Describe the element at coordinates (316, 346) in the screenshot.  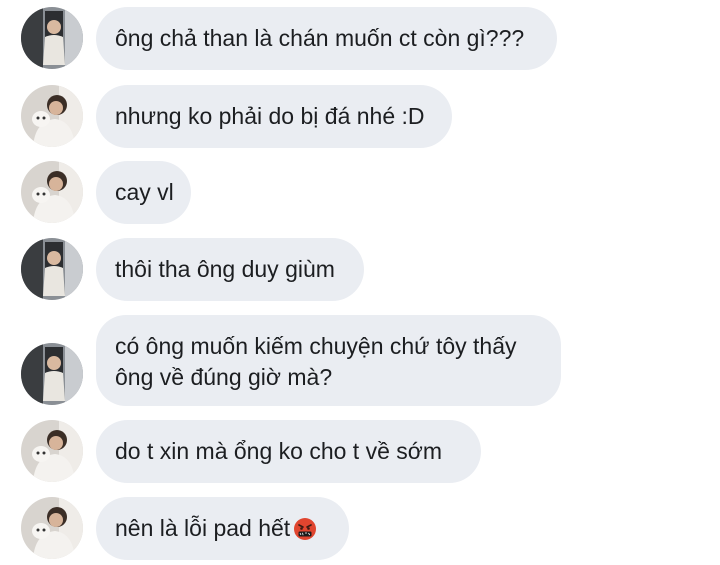
I see `message-text: có ông muốn kiếm chuyện chứ tôy thấy` at that location.